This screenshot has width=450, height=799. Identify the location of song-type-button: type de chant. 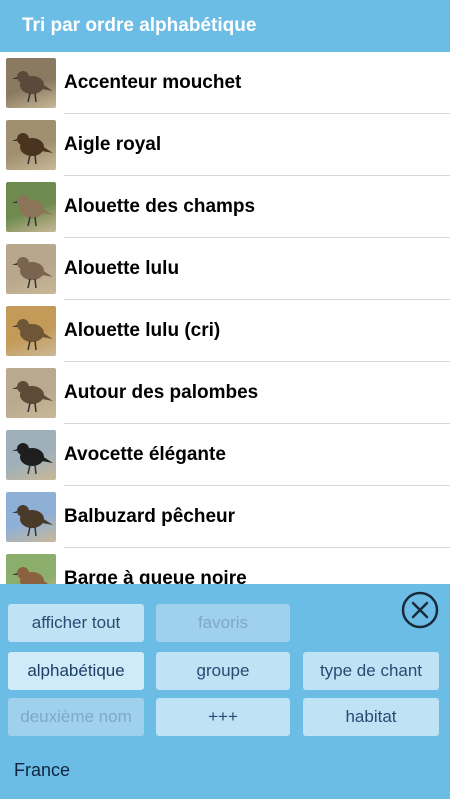
(371, 671).